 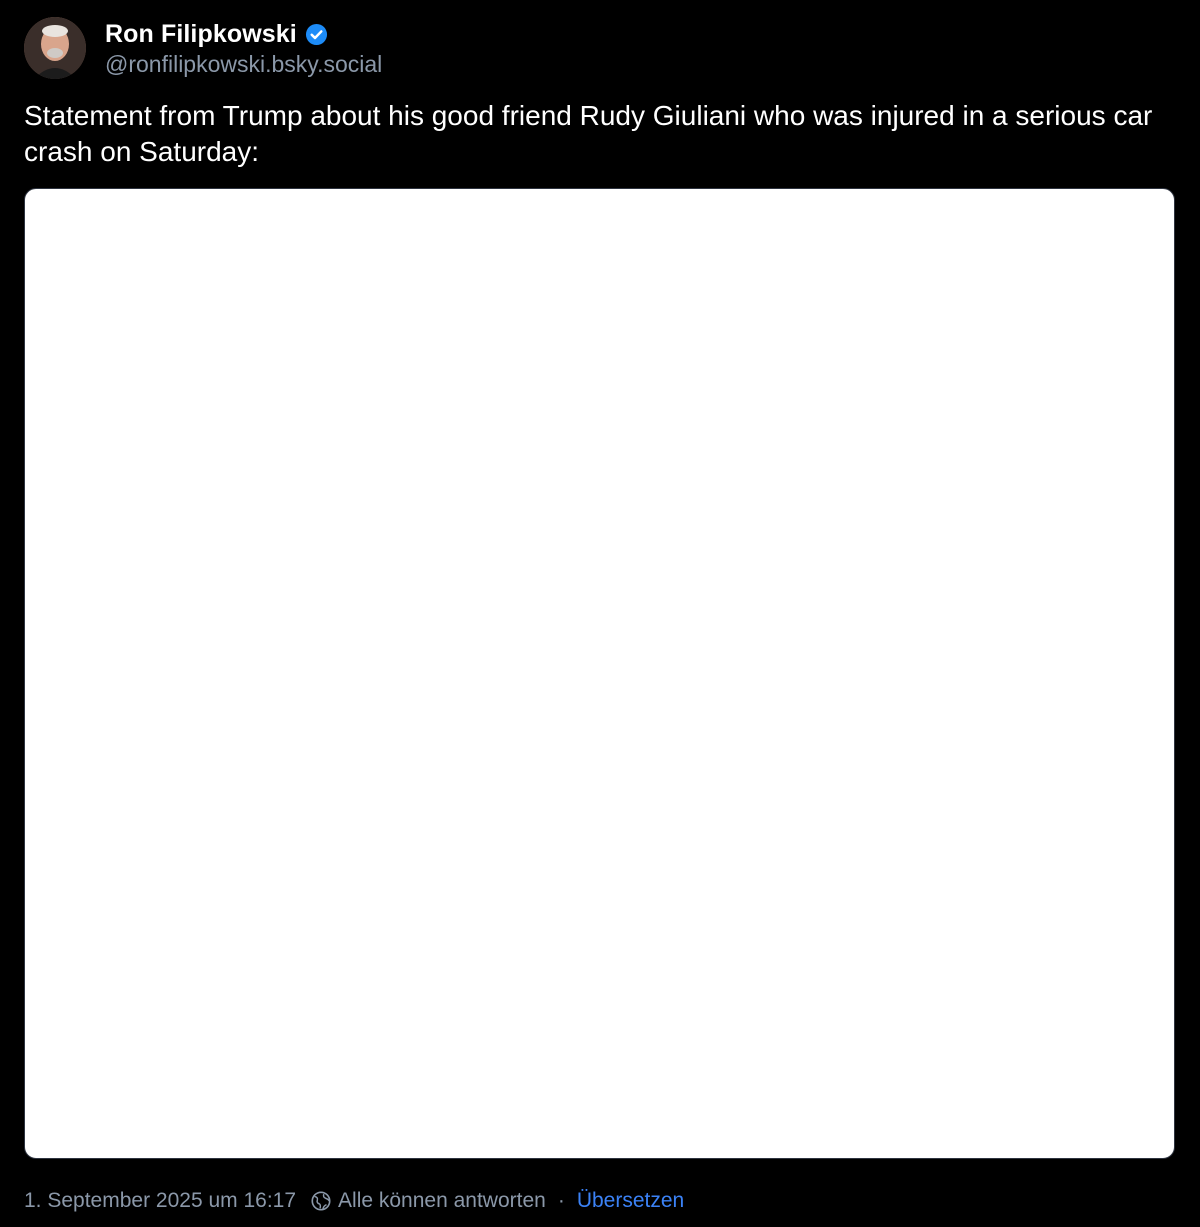 What do you see at coordinates (160, 1201) in the screenshot?
I see `post-timestamp: 1. September 2025 um 16:17` at bounding box center [160, 1201].